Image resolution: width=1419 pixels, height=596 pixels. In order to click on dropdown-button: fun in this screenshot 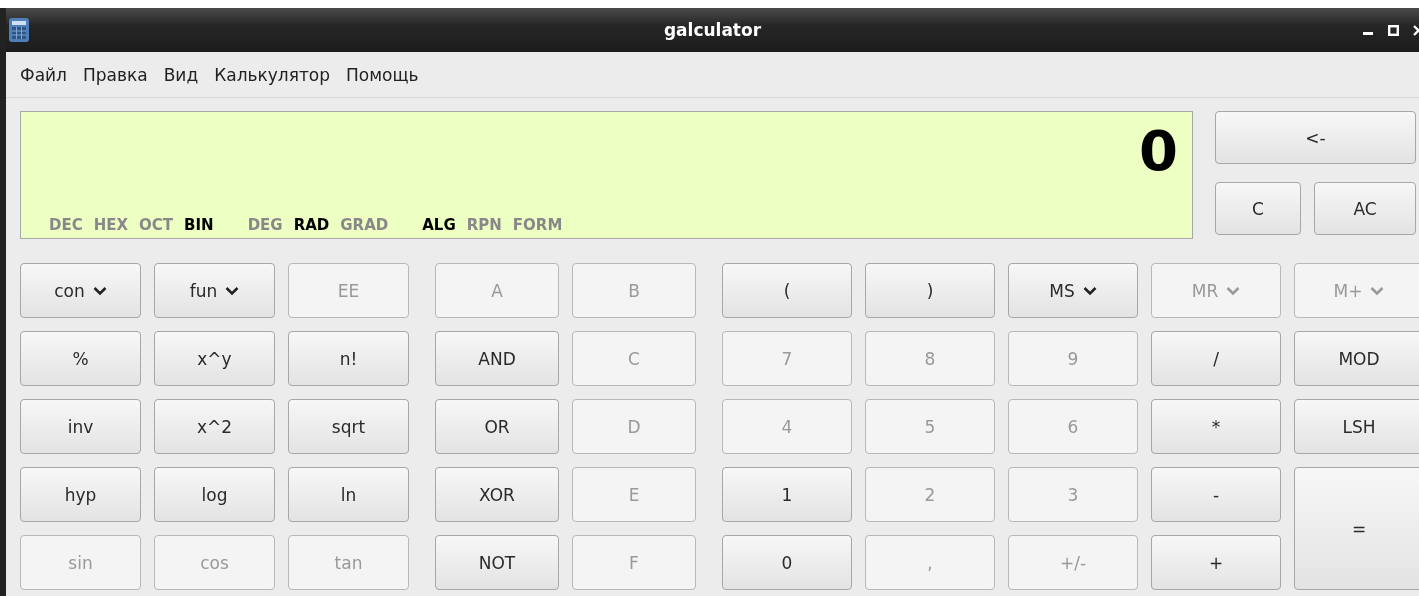, I will do `click(214, 290)`.